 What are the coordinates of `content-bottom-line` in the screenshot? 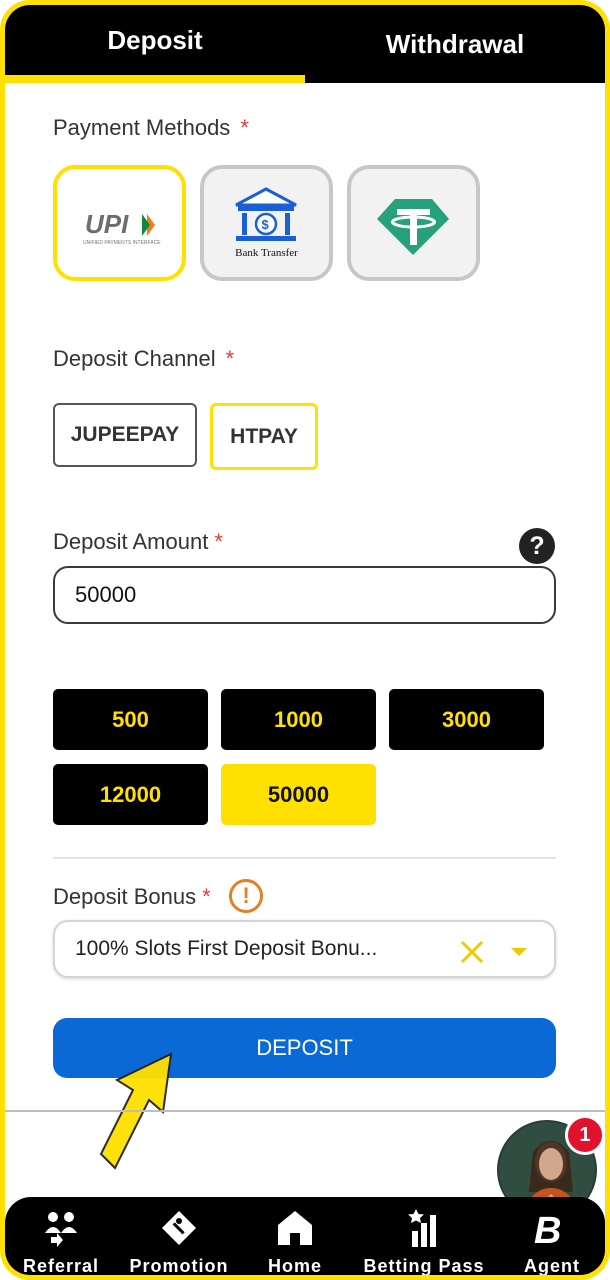 It's located at (305, 1111).